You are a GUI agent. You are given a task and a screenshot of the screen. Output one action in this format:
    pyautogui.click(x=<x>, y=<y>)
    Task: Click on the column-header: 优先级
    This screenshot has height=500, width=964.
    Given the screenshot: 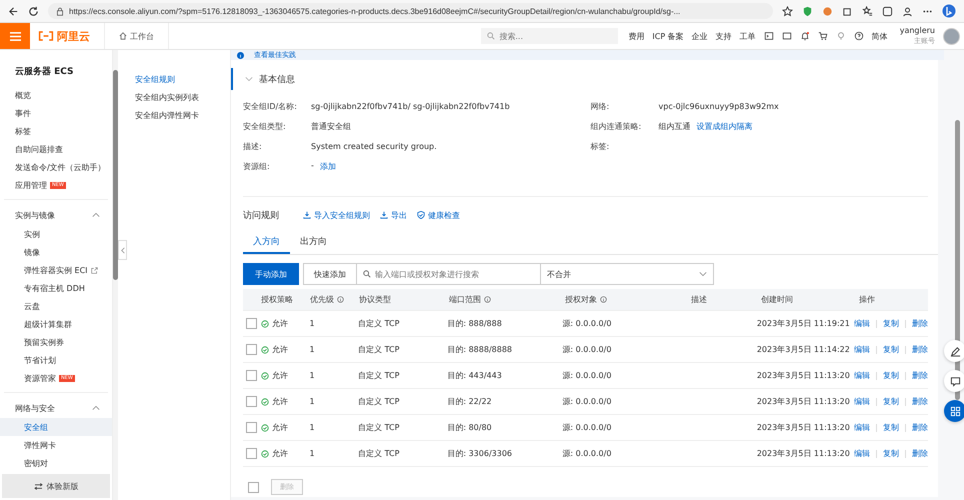 What is the action you would take?
    pyautogui.click(x=322, y=299)
    